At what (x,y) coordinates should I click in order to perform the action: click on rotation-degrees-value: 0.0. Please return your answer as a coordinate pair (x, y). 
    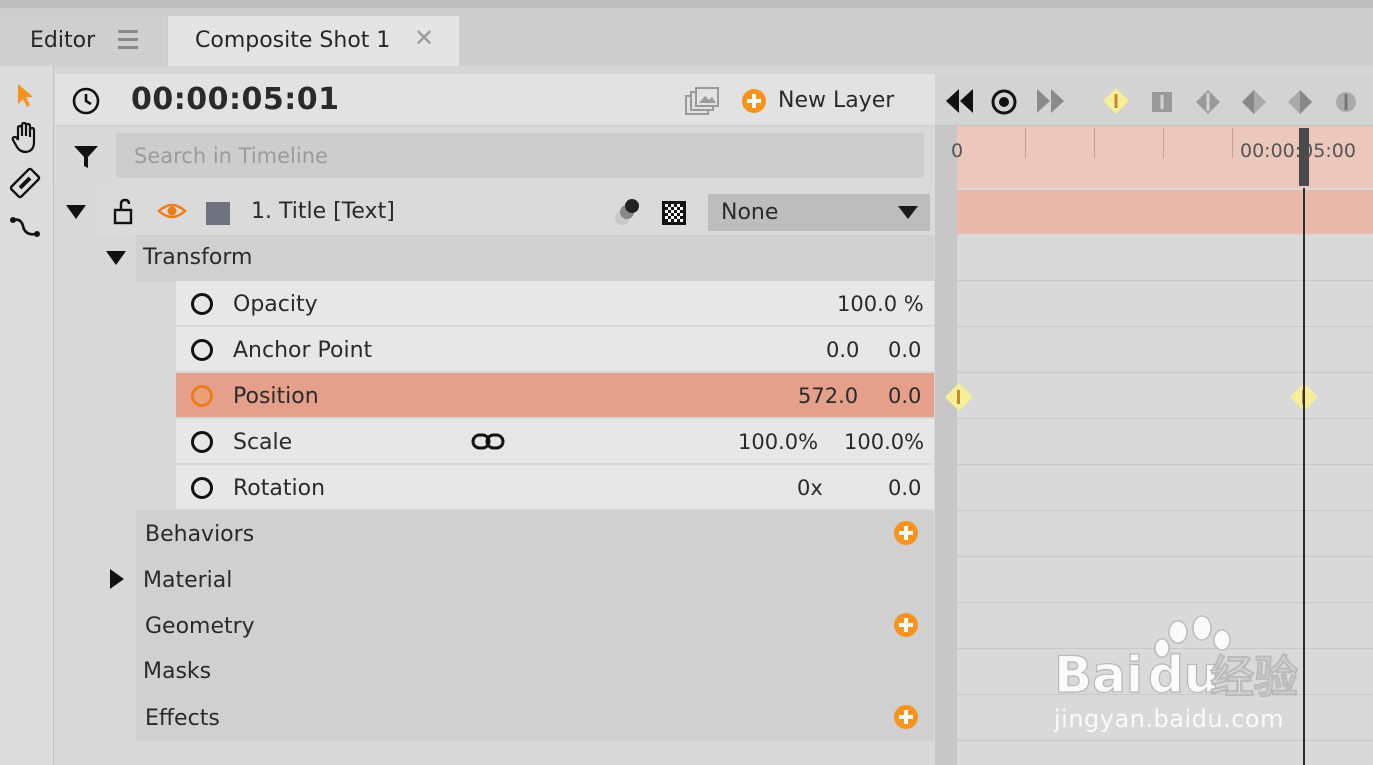
    Looking at the image, I should click on (904, 488).